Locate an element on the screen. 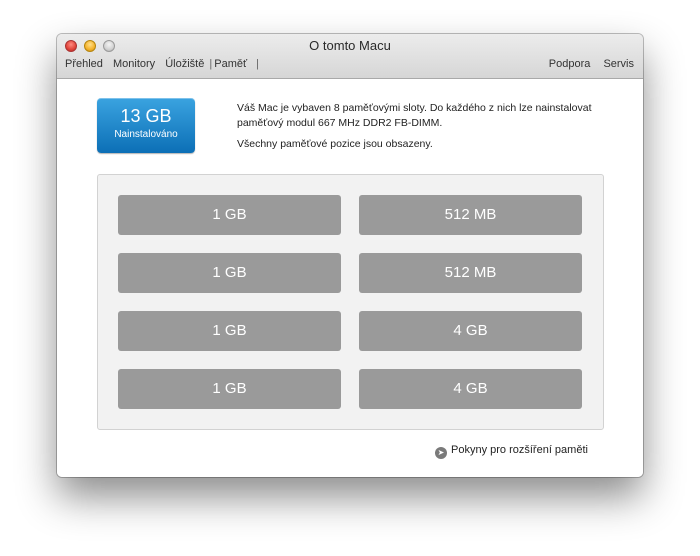 This screenshot has height=556, width=700. arrow-circle-icon: ➤ is located at coordinates (441, 453).